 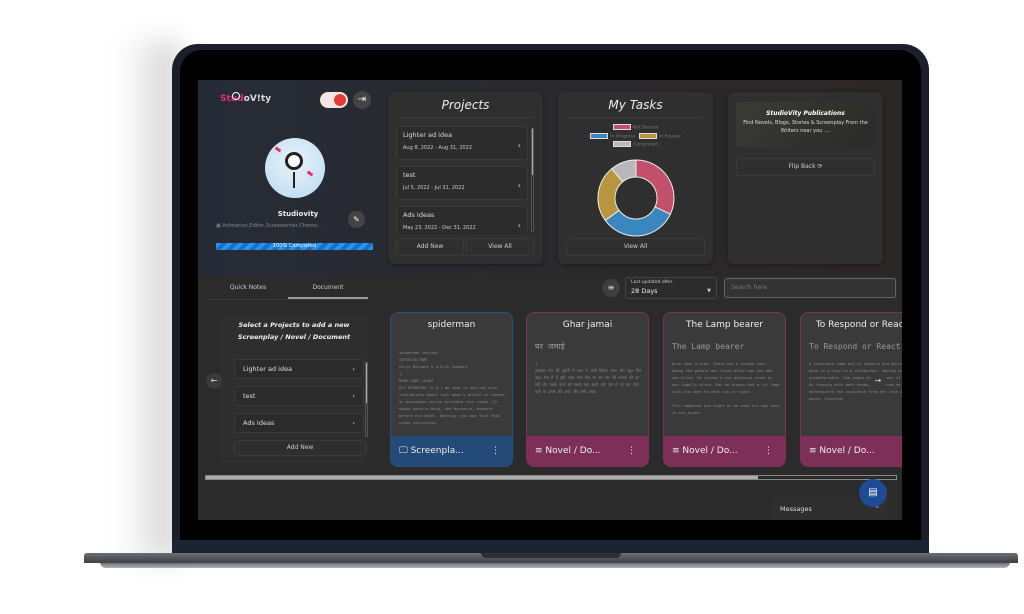 I want to click on tab-quick-notes: Quick Notes, so click(x=248, y=289).